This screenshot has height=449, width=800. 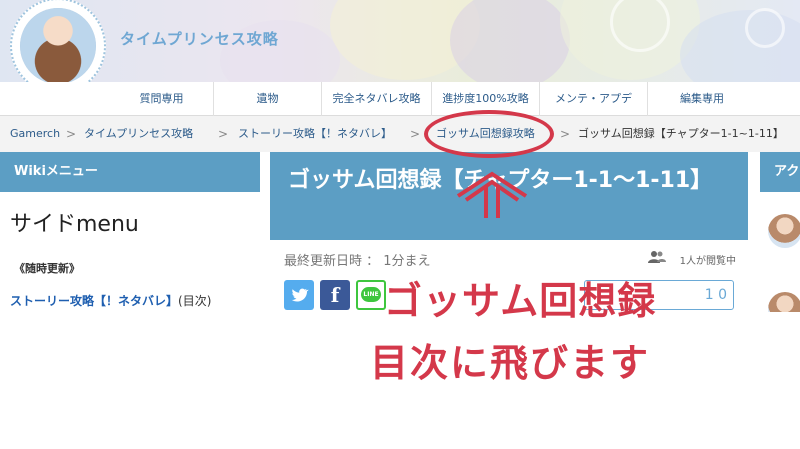 What do you see at coordinates (707, 261) in the screenshot?
I see `viewer-count: 1人が閲覧中` at bounding box center [707, 261].